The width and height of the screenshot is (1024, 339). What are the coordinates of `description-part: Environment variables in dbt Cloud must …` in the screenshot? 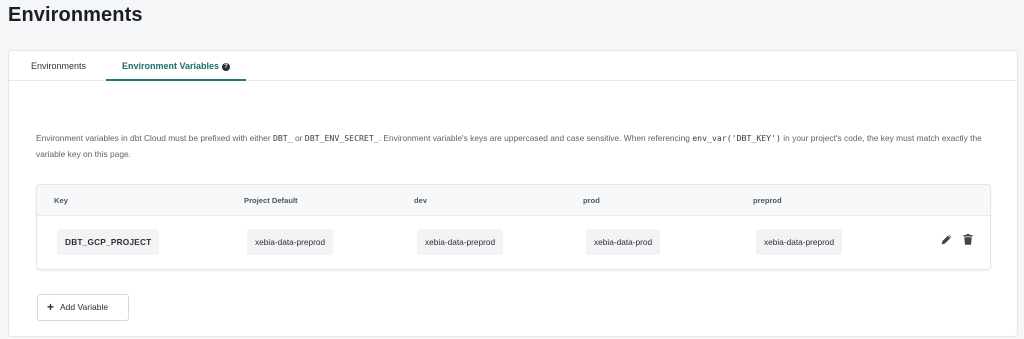 It's located at (154, 138).